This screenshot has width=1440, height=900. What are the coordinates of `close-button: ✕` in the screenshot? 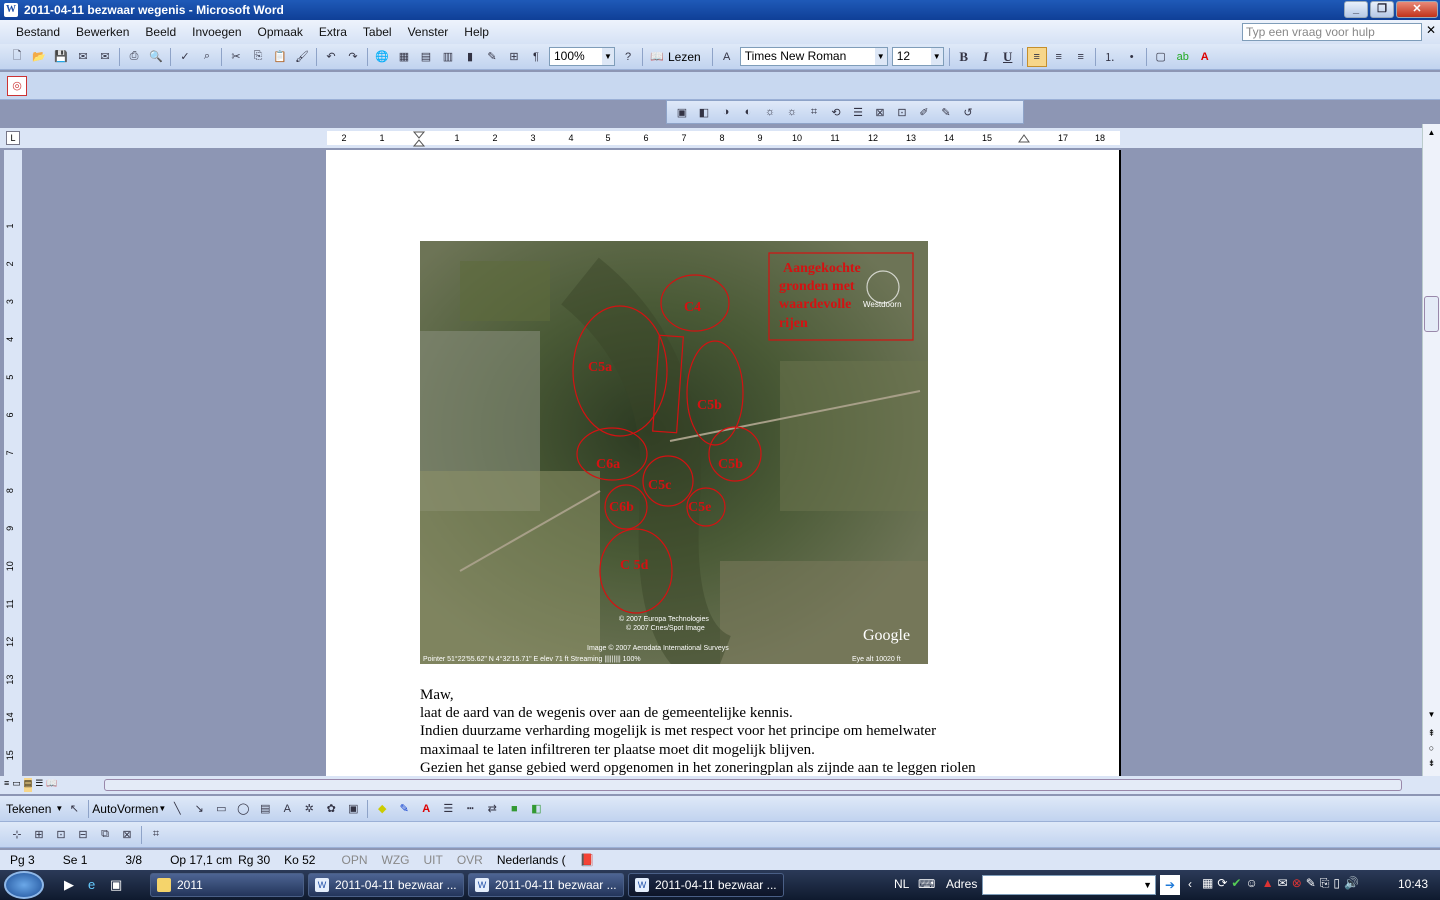 It's located at (1417, 9).